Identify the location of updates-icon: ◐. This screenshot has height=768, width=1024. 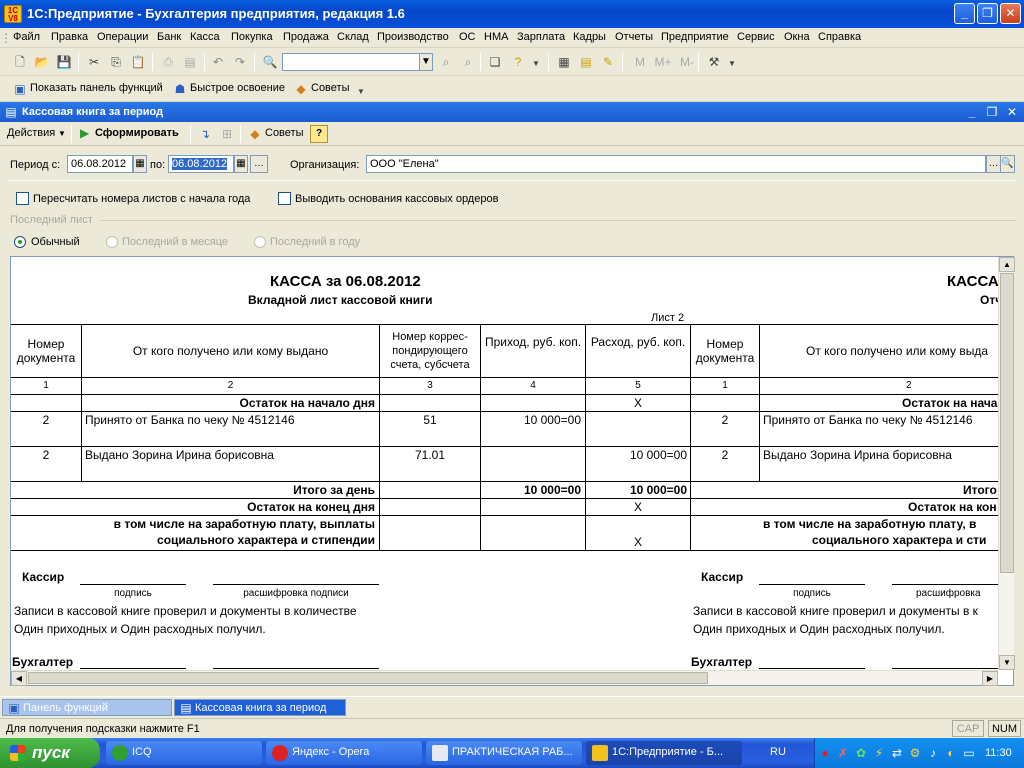
(951, 753).